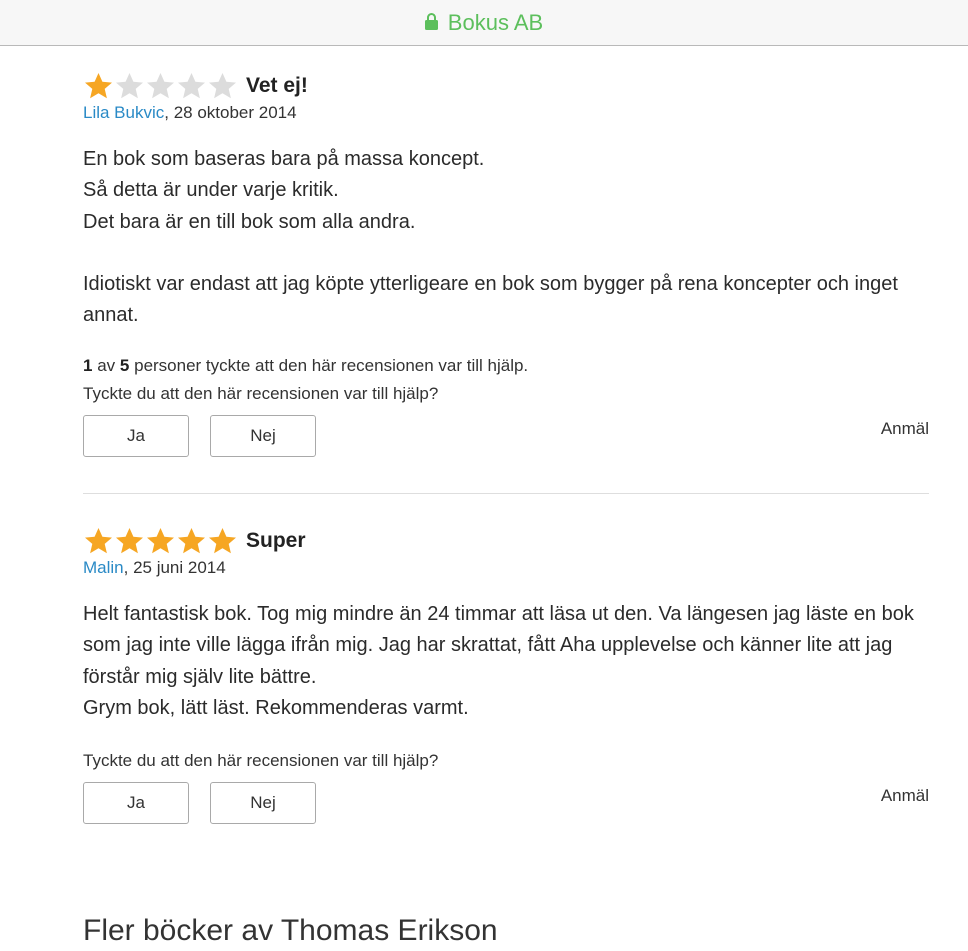  What do you see at coordinates (230, 112) in the screenshot?
I see `review-date: , 28 oktober 2014` at bounding box center [230, 112].